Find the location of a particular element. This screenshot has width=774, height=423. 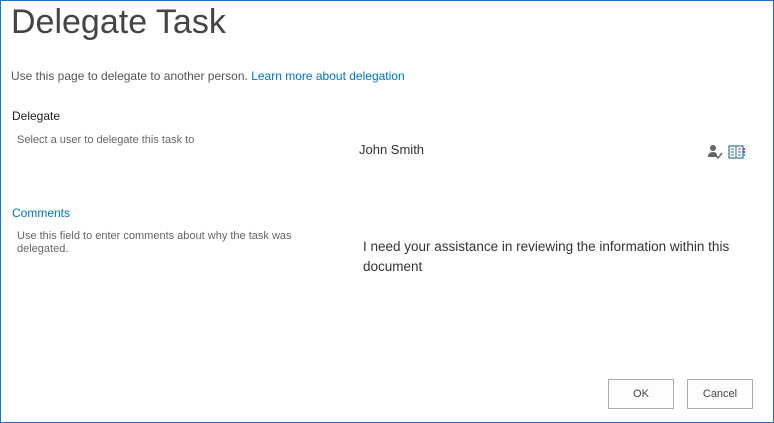

delegate-label: Delegate is located at coordinates (36, 116).